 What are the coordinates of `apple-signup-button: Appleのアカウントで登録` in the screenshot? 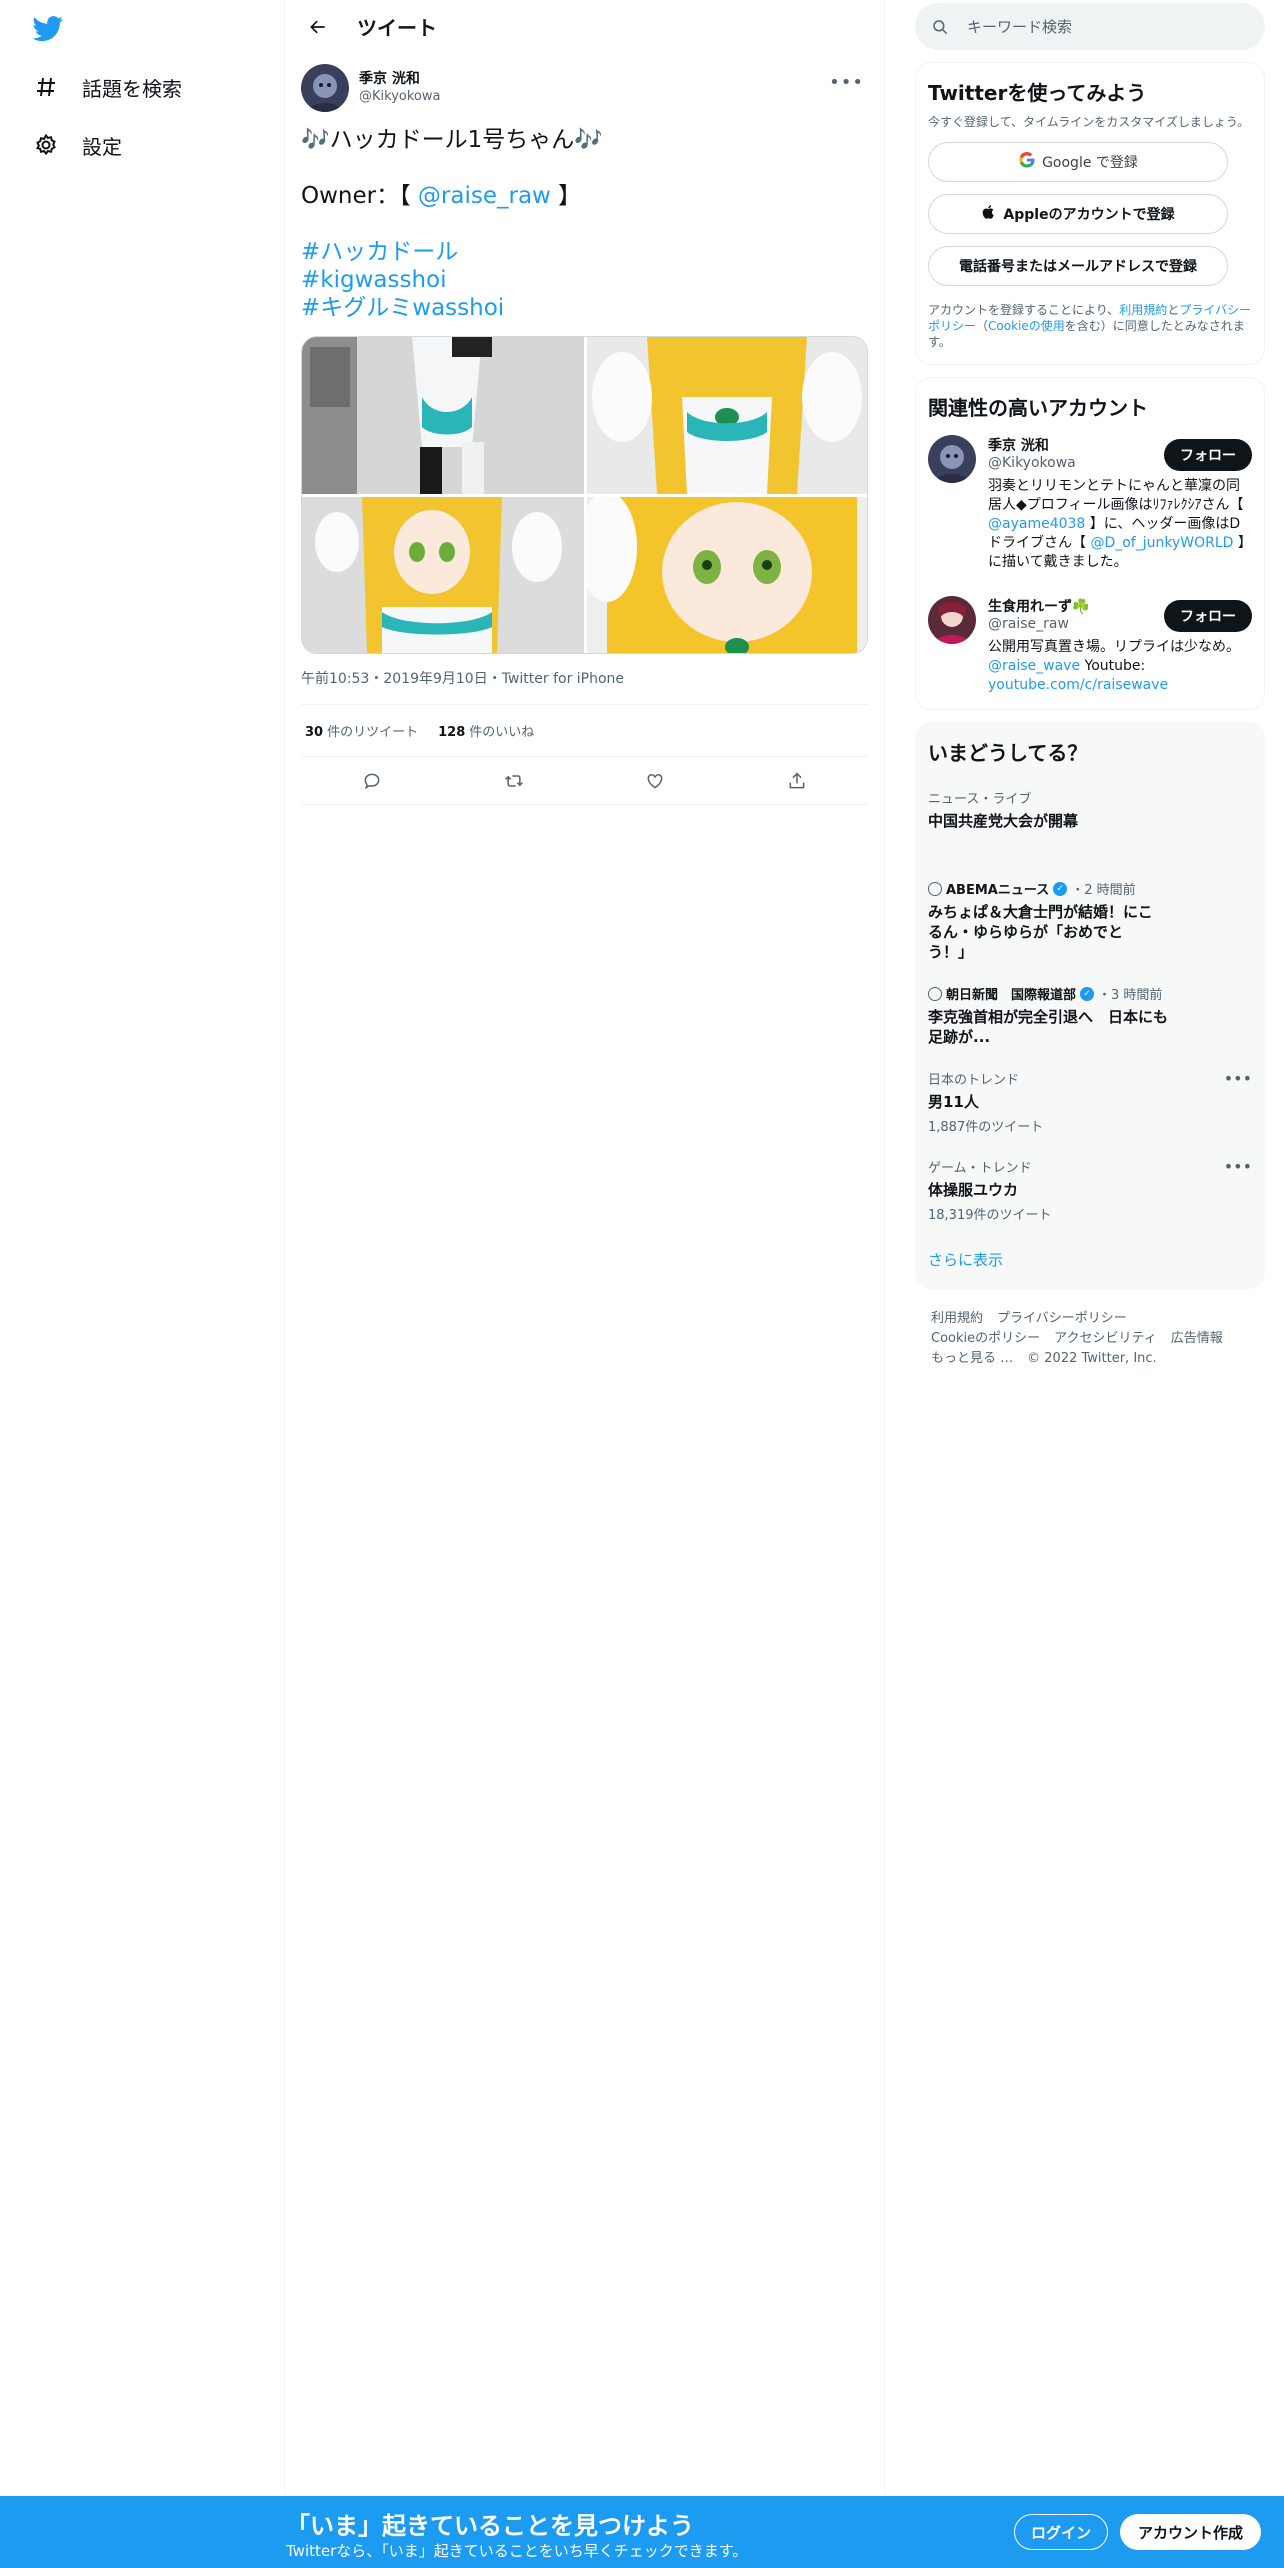 It's located at (1078, 214).